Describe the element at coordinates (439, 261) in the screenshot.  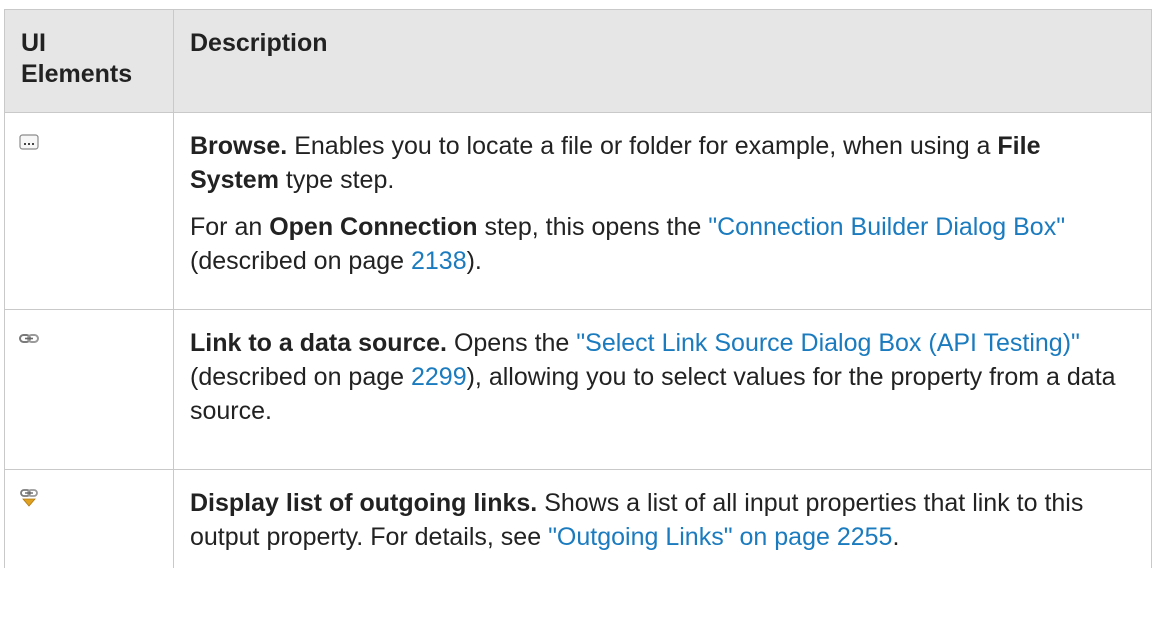
I see `page-number-link: 2138` at that location.